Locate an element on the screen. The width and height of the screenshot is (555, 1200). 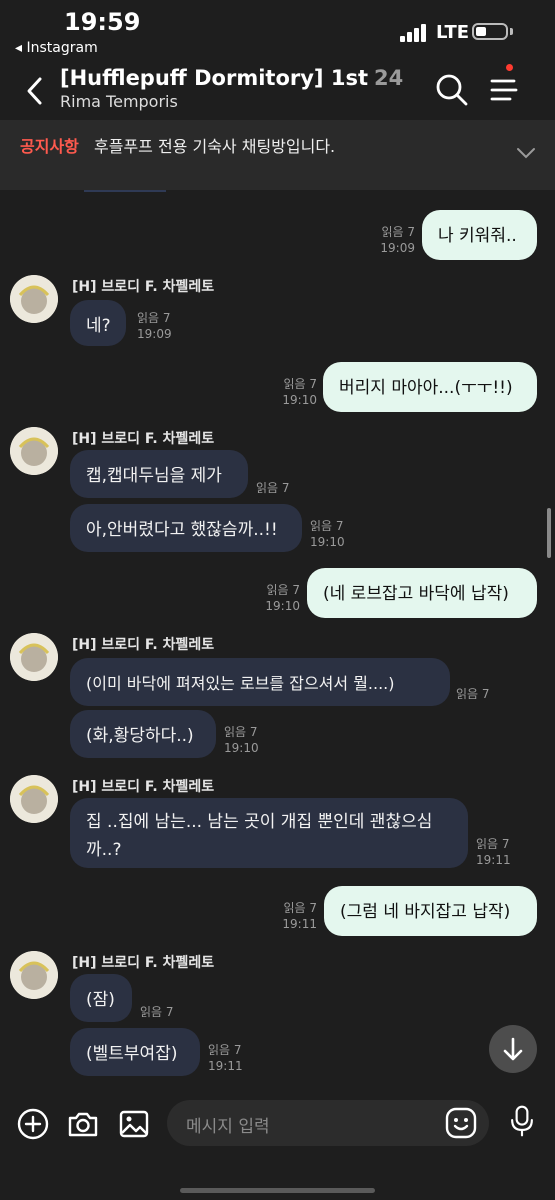
notice-banner: 공지사항 후플푸프 전용 기숙사 채팅방입니다. is located at coordinates (277, 155).